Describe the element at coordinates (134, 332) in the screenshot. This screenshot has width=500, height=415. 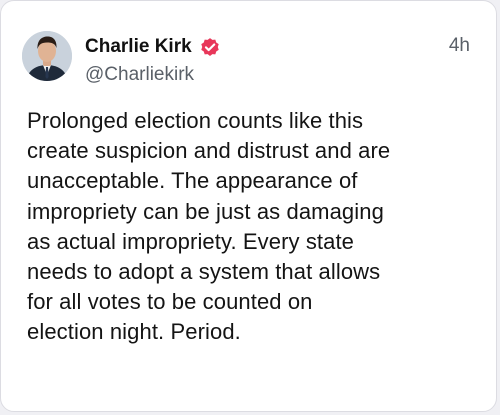
I see `post-body-line: election night. Period.` at that location.